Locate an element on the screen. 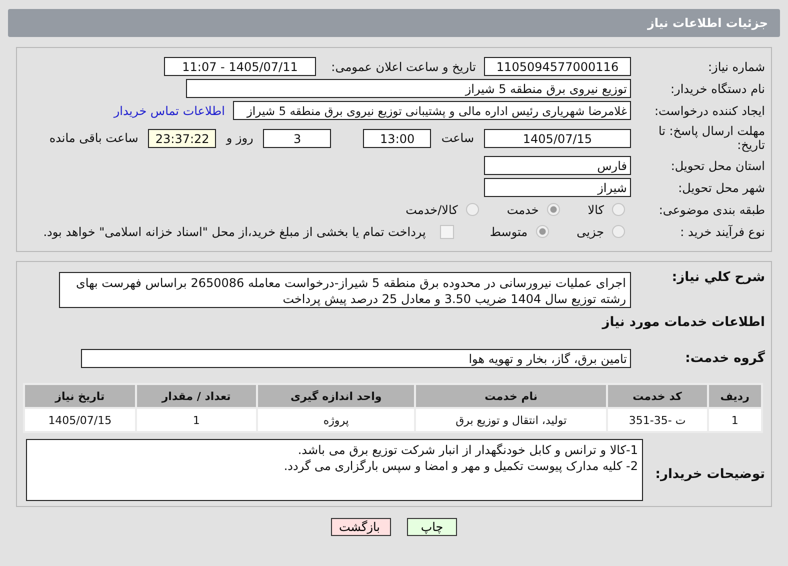 This screenshot has width=788, height=566. field-label: شهر محل تحویل: is located at coordinates (721, 187).